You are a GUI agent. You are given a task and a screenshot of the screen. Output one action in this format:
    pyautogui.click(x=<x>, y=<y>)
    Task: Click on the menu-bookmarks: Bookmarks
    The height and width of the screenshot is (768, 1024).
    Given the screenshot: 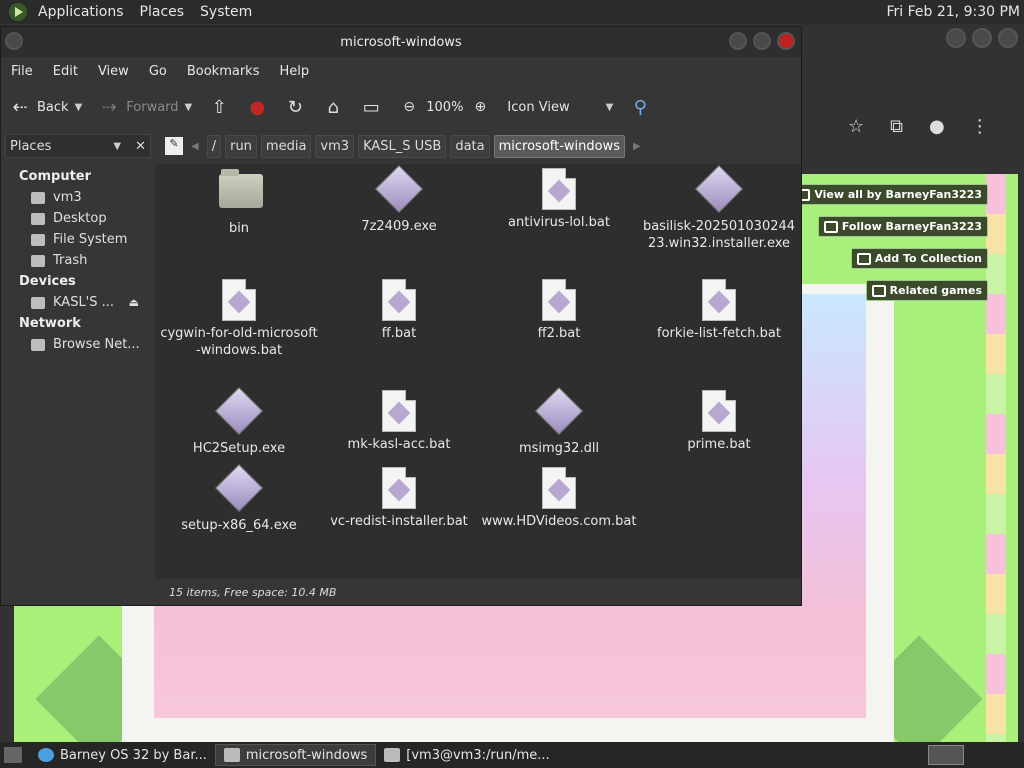 What is the action you would take?
    pyautogui.click(x=223, y=71)
    